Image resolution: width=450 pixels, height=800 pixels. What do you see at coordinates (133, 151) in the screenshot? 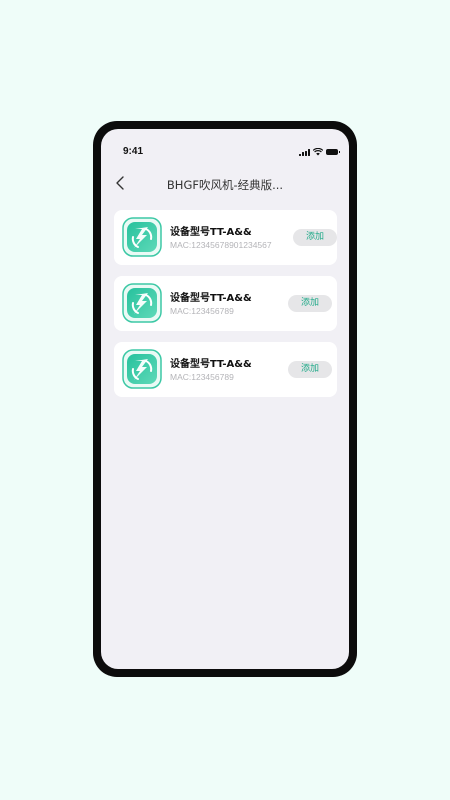
I see `status-time: 9:41` at bounding box center [133, 151].